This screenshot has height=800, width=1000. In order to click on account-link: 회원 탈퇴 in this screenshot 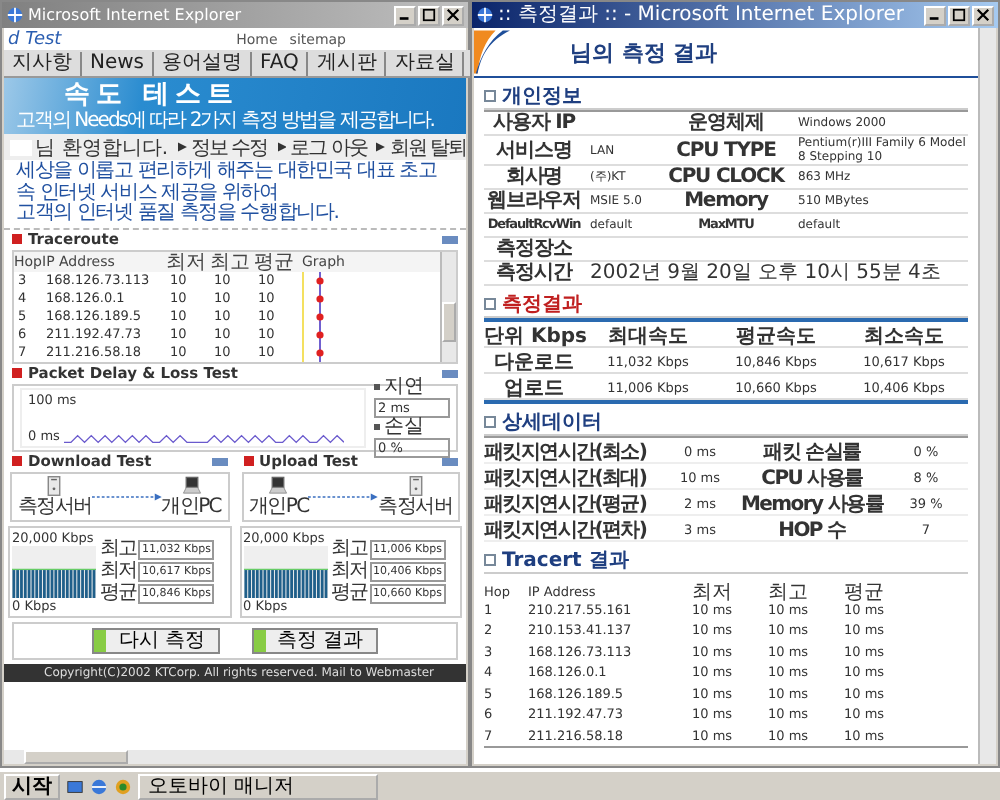, I will do `click(427, 147)`.